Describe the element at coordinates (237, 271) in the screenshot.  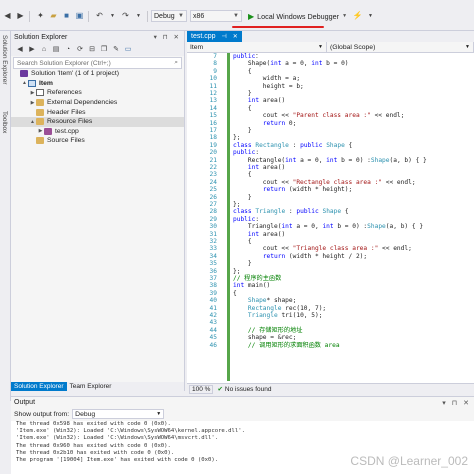
I see `code-text: };` at that location.